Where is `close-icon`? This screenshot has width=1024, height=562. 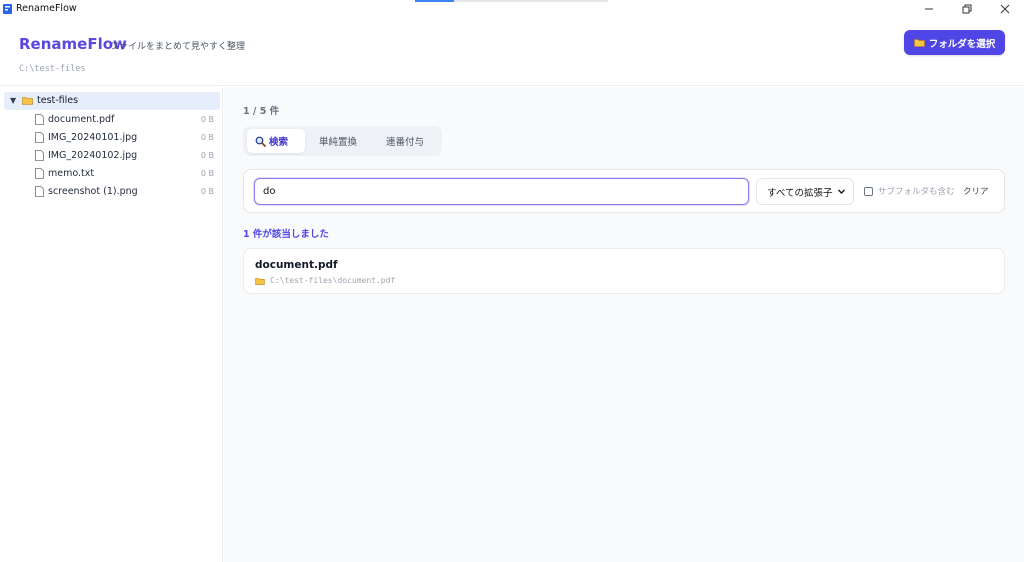 close-icon is located at coordinates (1005, 9).